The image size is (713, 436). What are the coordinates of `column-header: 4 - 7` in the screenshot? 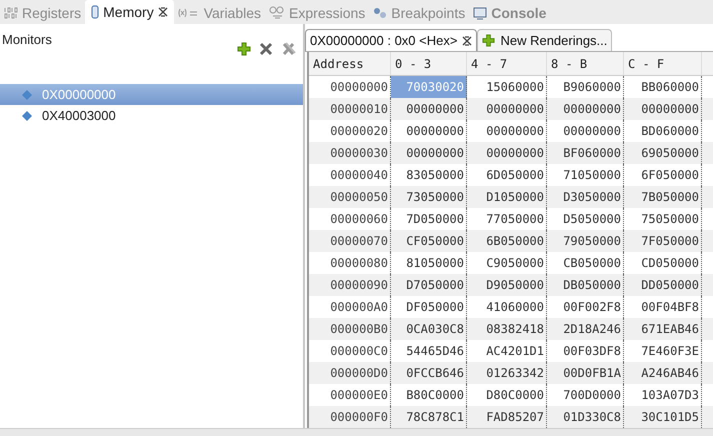 It's located at (507, 63).